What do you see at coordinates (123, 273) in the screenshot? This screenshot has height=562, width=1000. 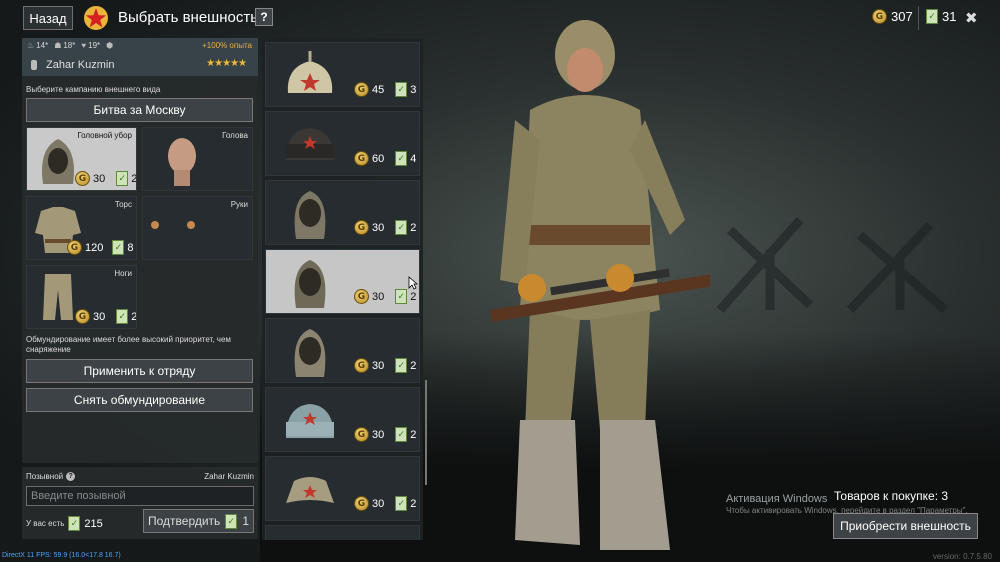 I see `slot-label: Ноги` at bounding box center [123, 273].